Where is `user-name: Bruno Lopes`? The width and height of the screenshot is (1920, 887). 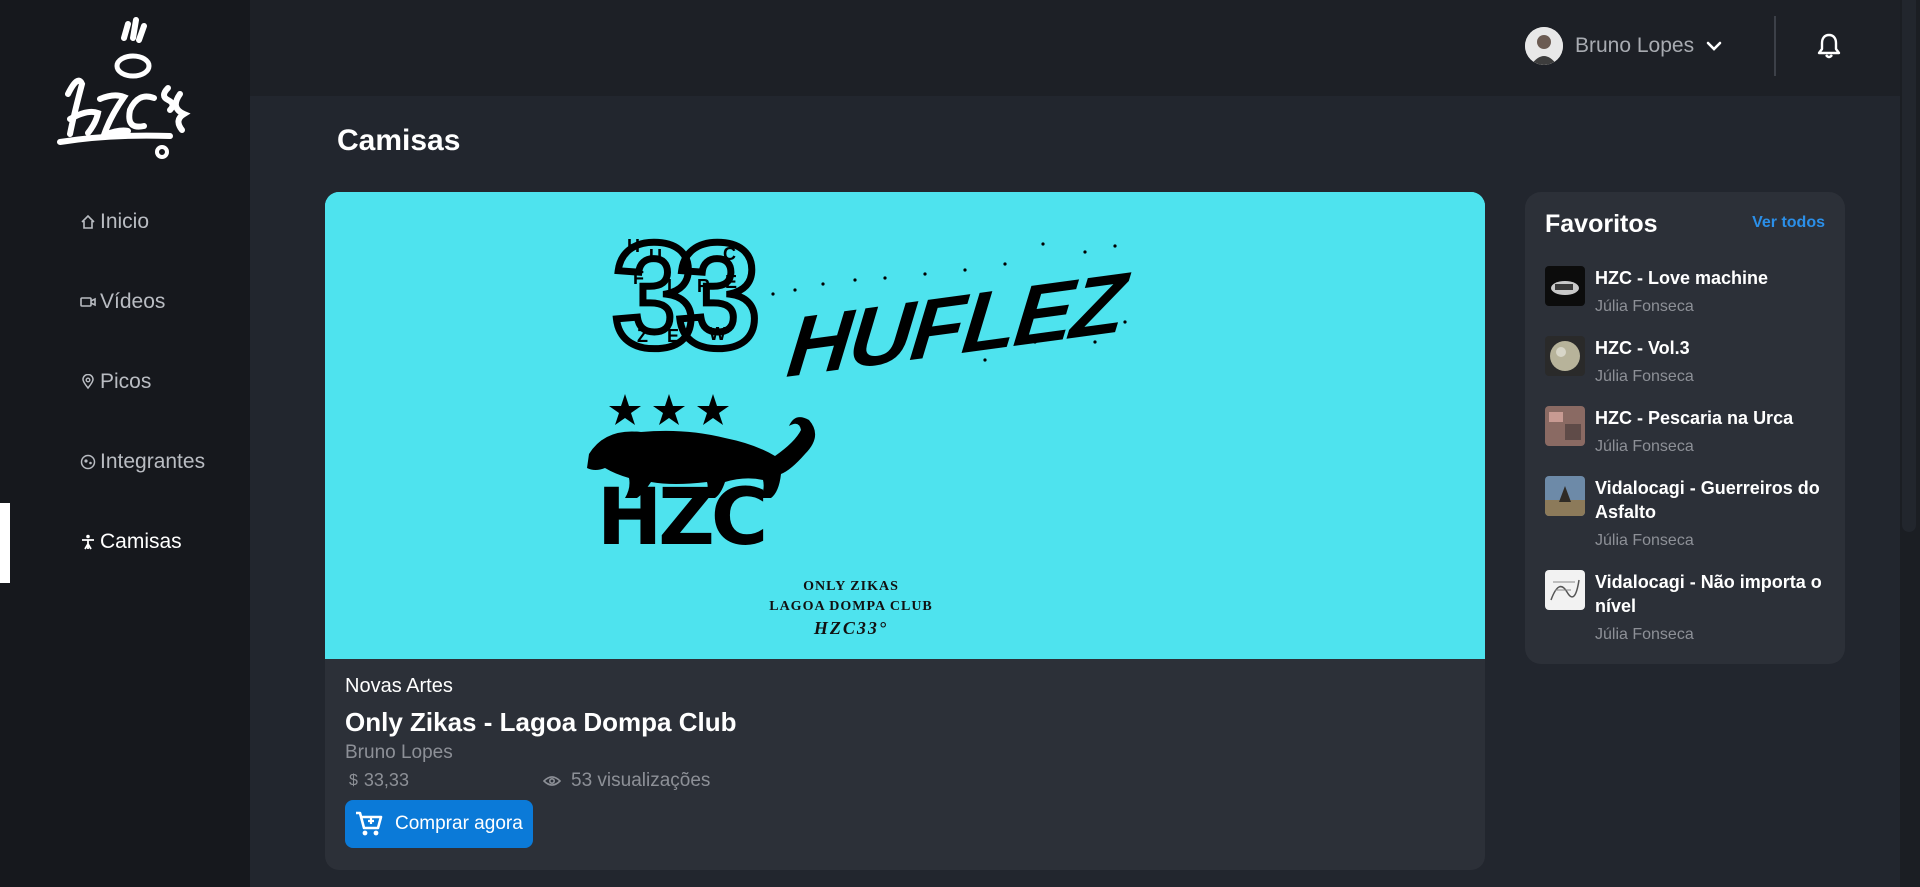
user-name: Bruno Lopes is located at coordinates (1635, 45).